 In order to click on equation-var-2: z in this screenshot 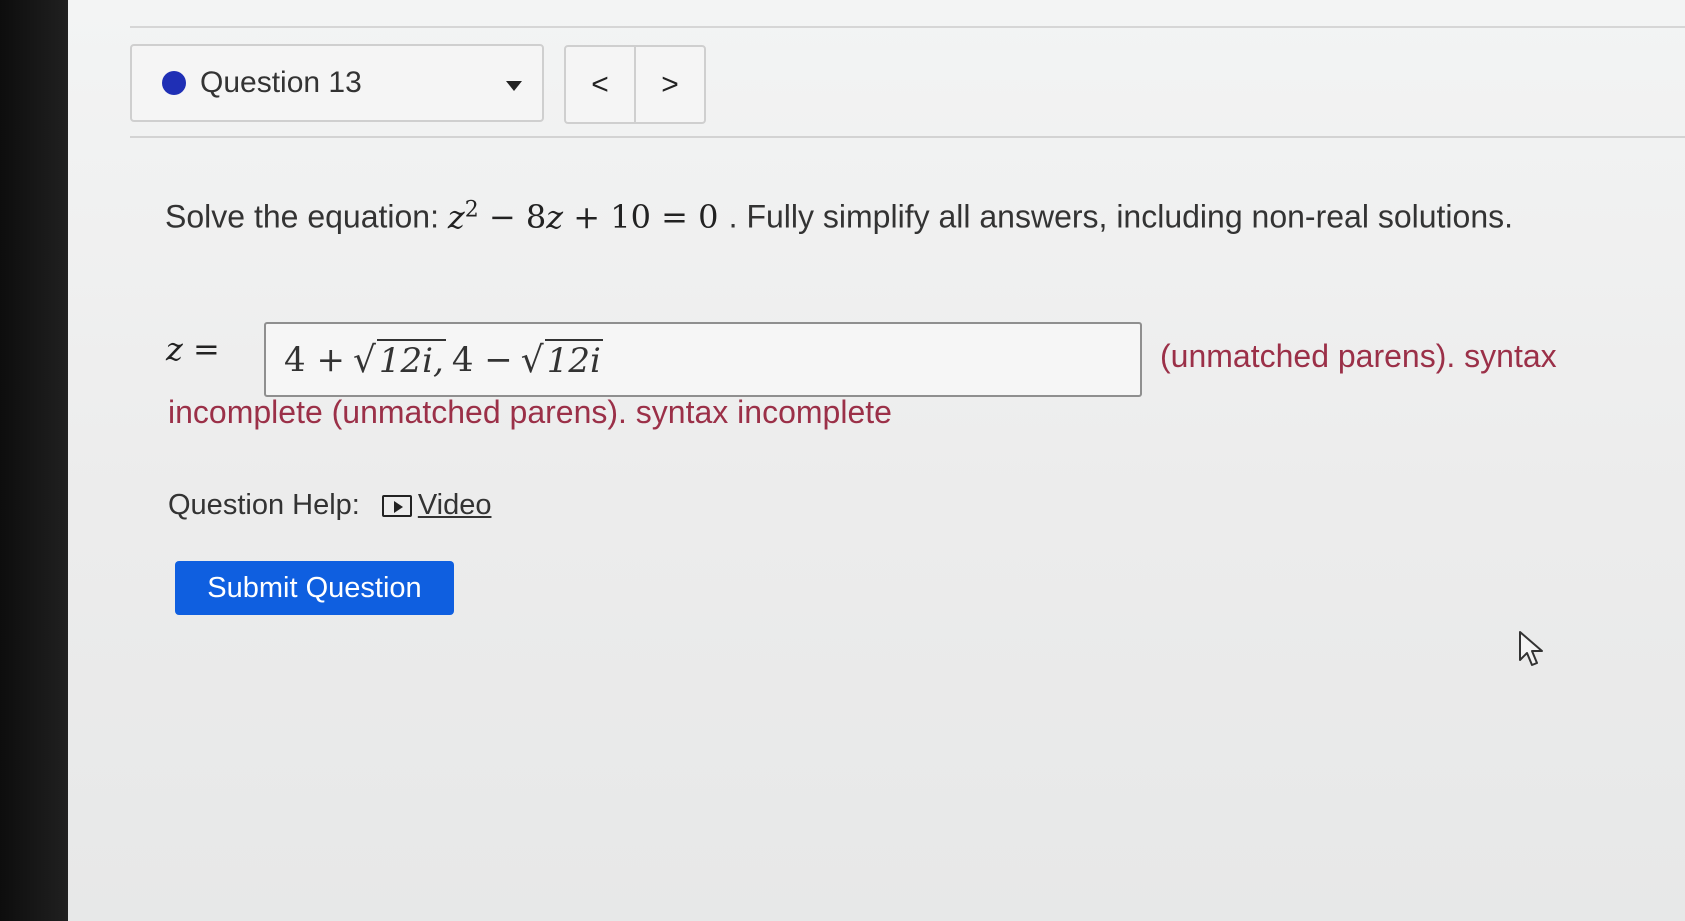, I will do `click(555, 216)`.